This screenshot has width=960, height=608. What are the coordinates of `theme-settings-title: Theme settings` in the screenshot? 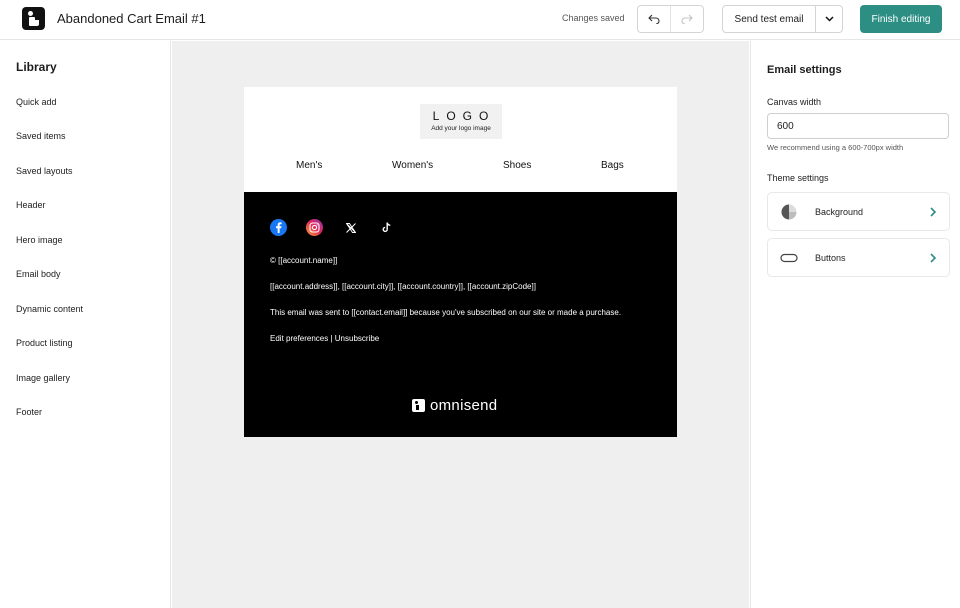 It's located at (798, 178).